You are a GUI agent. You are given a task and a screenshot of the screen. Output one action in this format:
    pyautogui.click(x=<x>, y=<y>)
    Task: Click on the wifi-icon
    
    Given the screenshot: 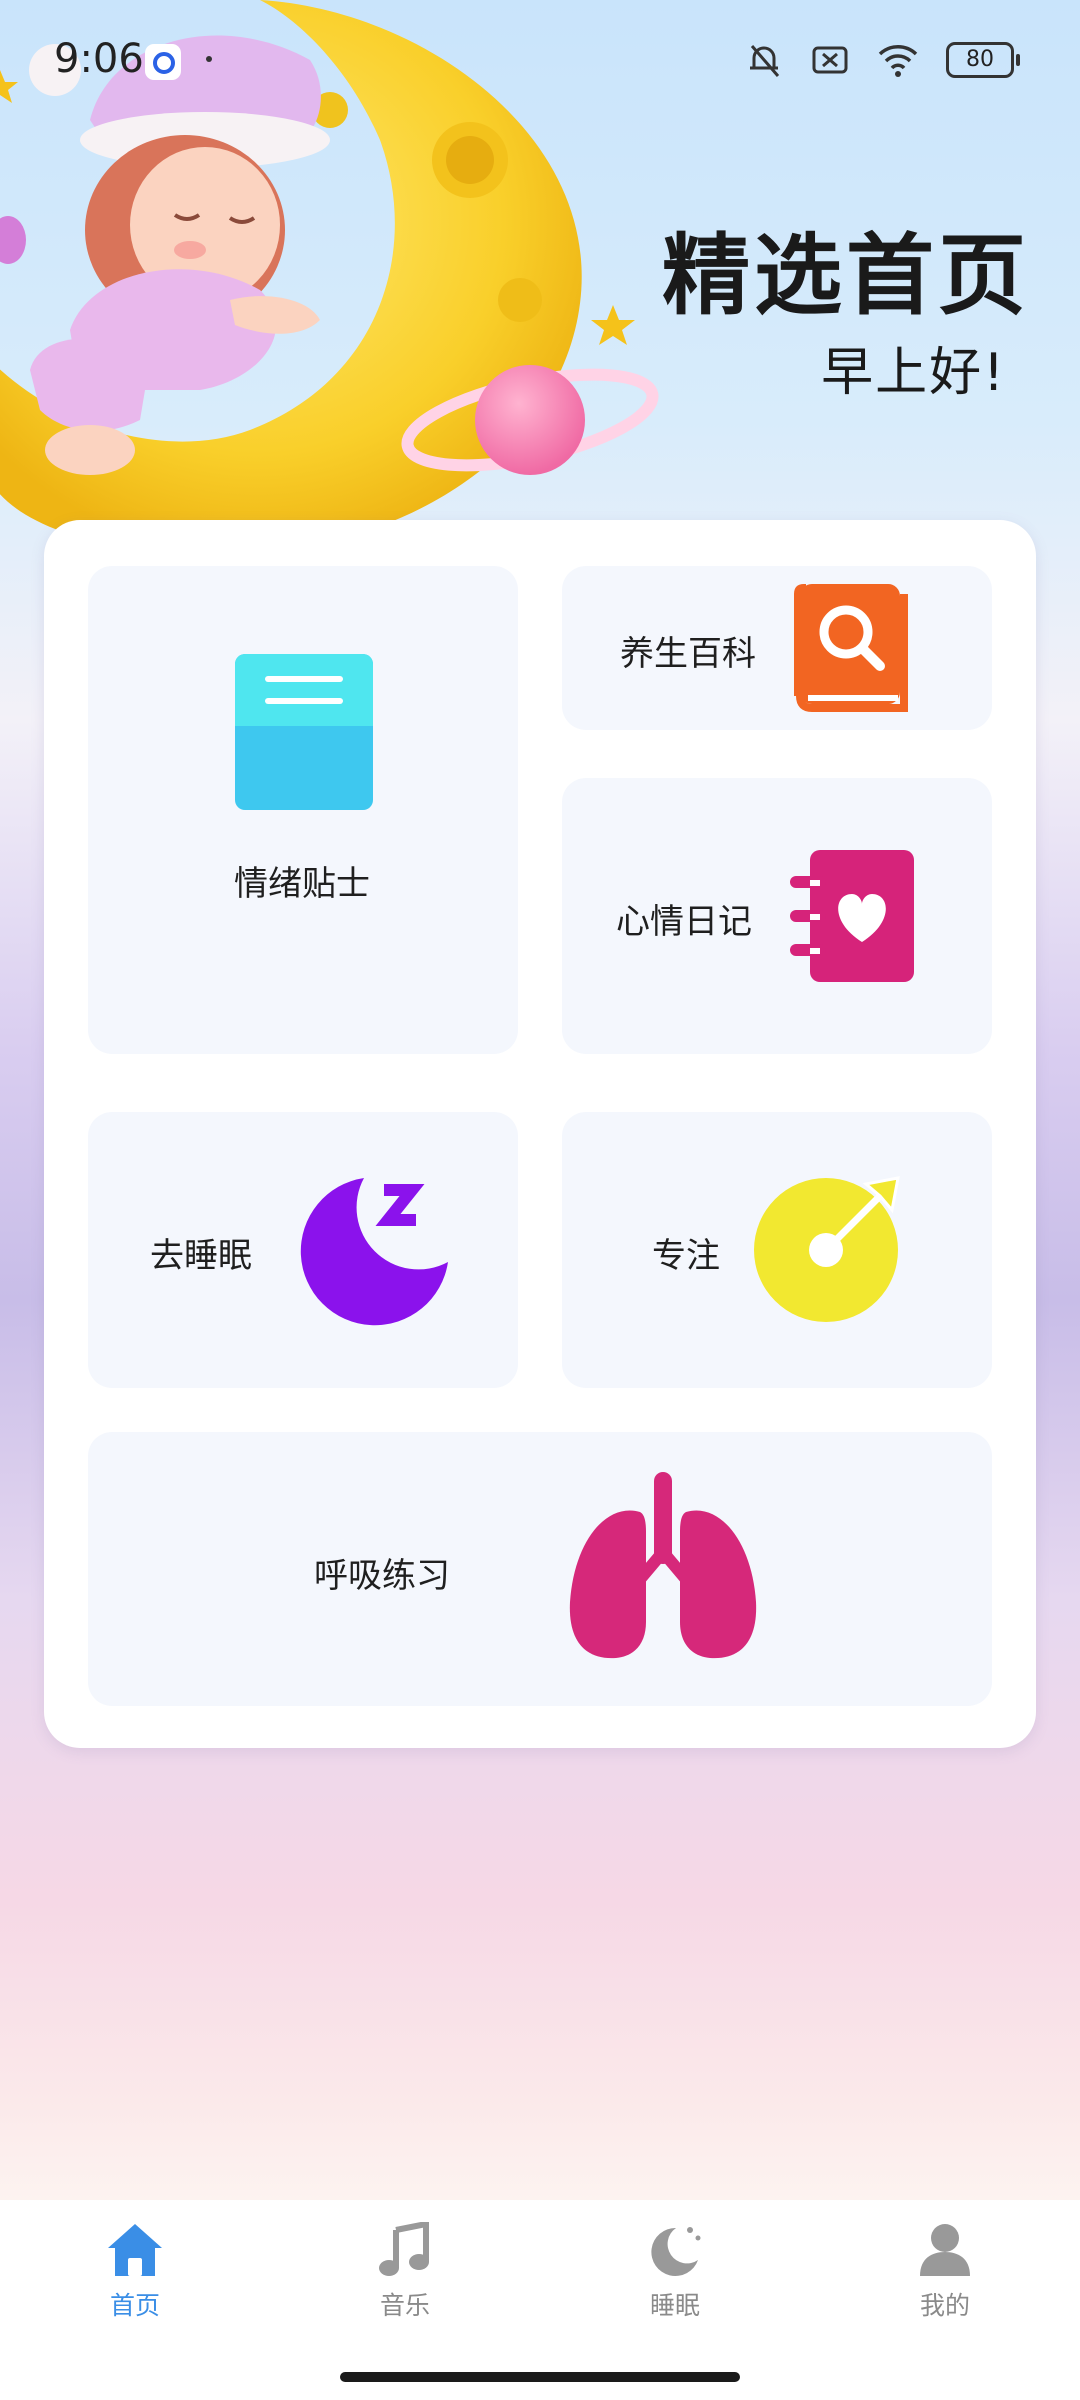 What is the action you would take?
    pyautogui.click(x=898, y=61)
    